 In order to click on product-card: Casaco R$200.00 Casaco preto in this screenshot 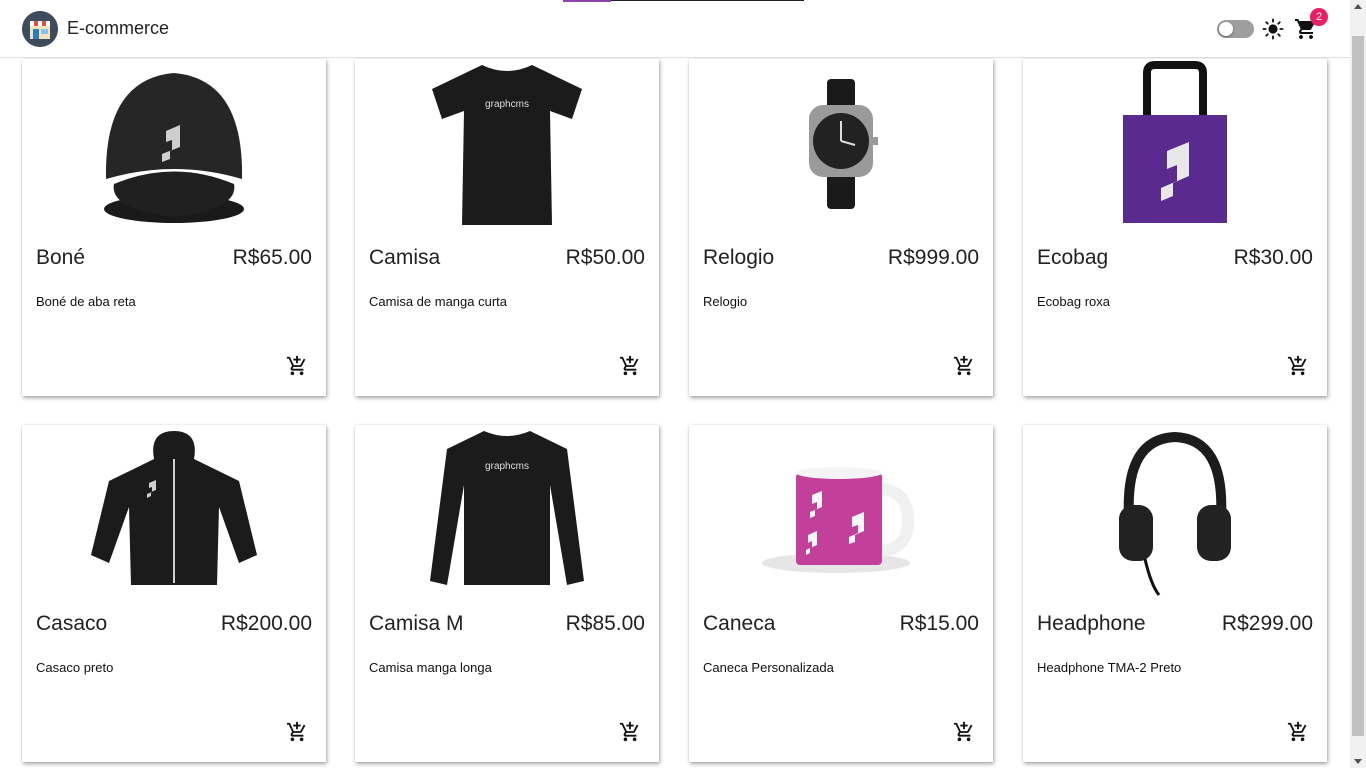, I will do `click(174, 593)`.